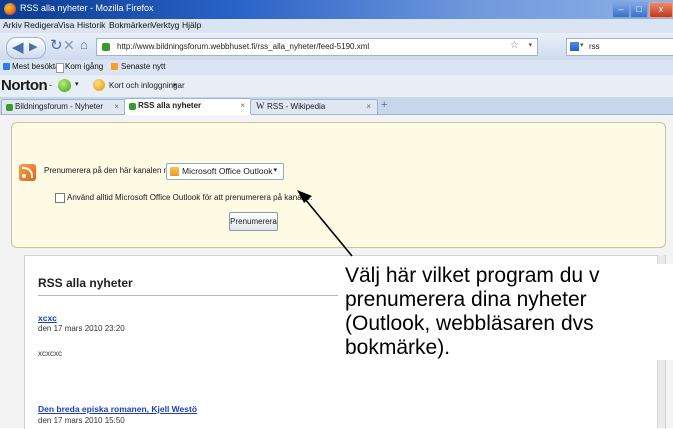  What do you see at coordinates (328, 227) in the screenshot?
I see `arrow-line` at bounding box center [328, 227].